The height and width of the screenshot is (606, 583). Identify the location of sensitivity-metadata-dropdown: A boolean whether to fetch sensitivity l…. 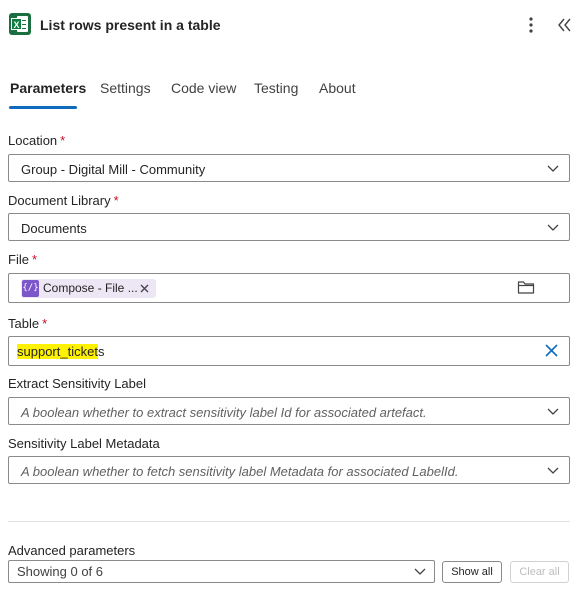
(289, 470).